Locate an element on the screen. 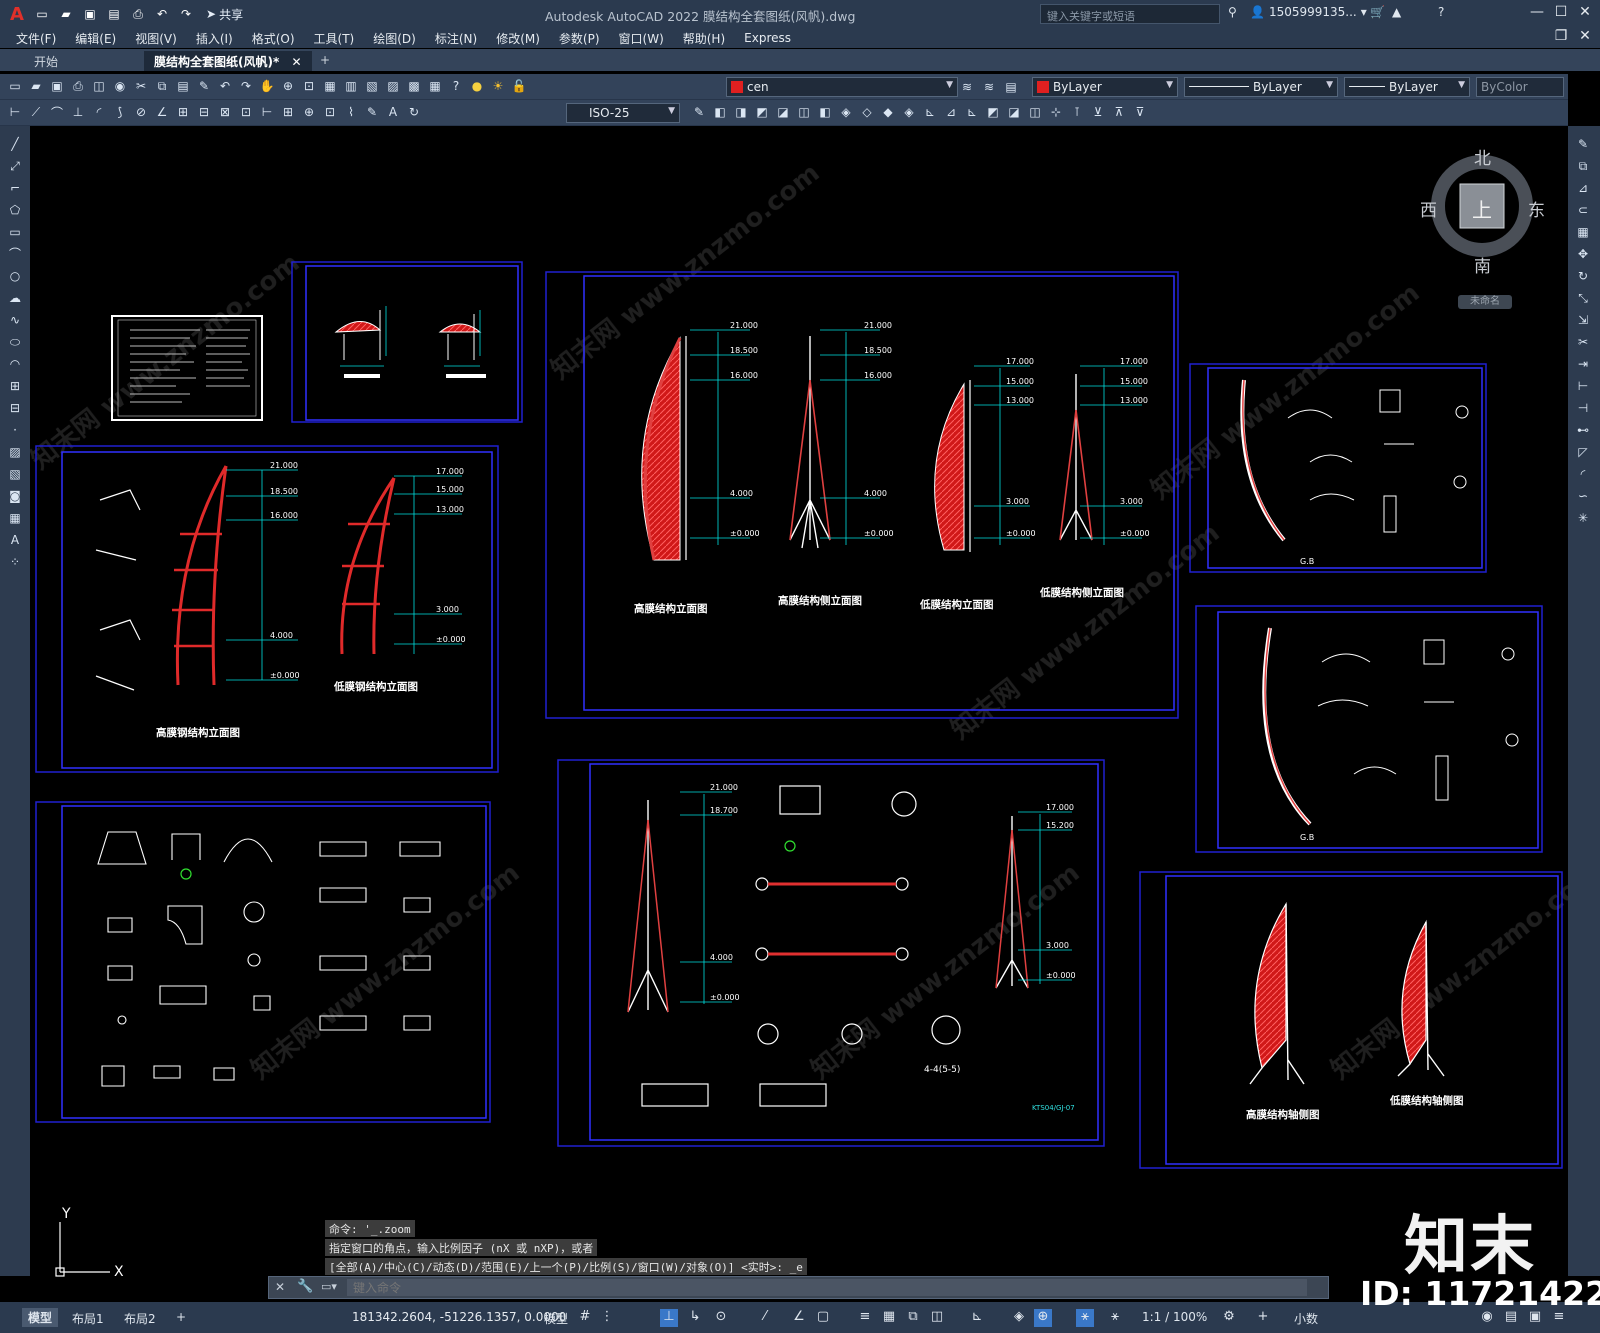 The height and width of the screenshot is (1333, 1600). ucs-y-icon: ⊽ is located at coordinates (1140, 112).